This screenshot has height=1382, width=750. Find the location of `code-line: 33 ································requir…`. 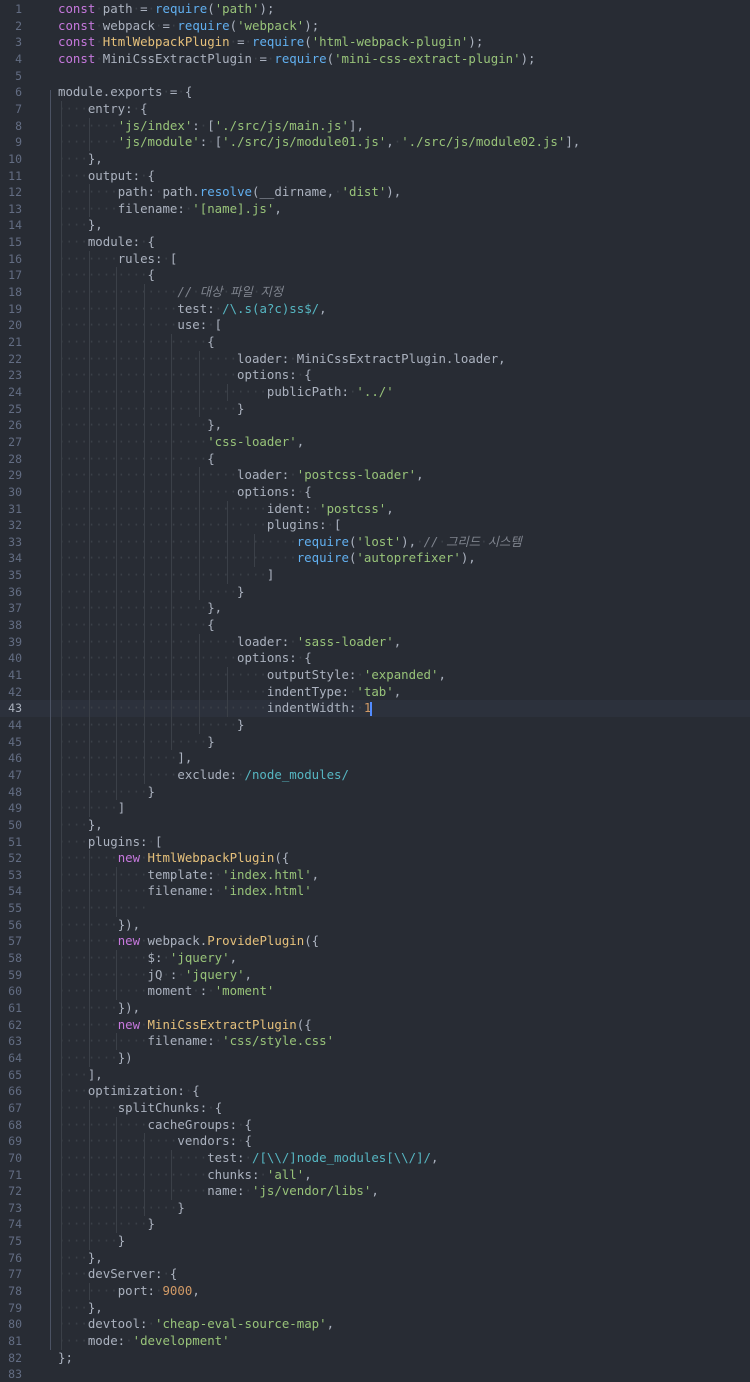

code-line: 33 ································requir… is located at coordinates (375, 542).